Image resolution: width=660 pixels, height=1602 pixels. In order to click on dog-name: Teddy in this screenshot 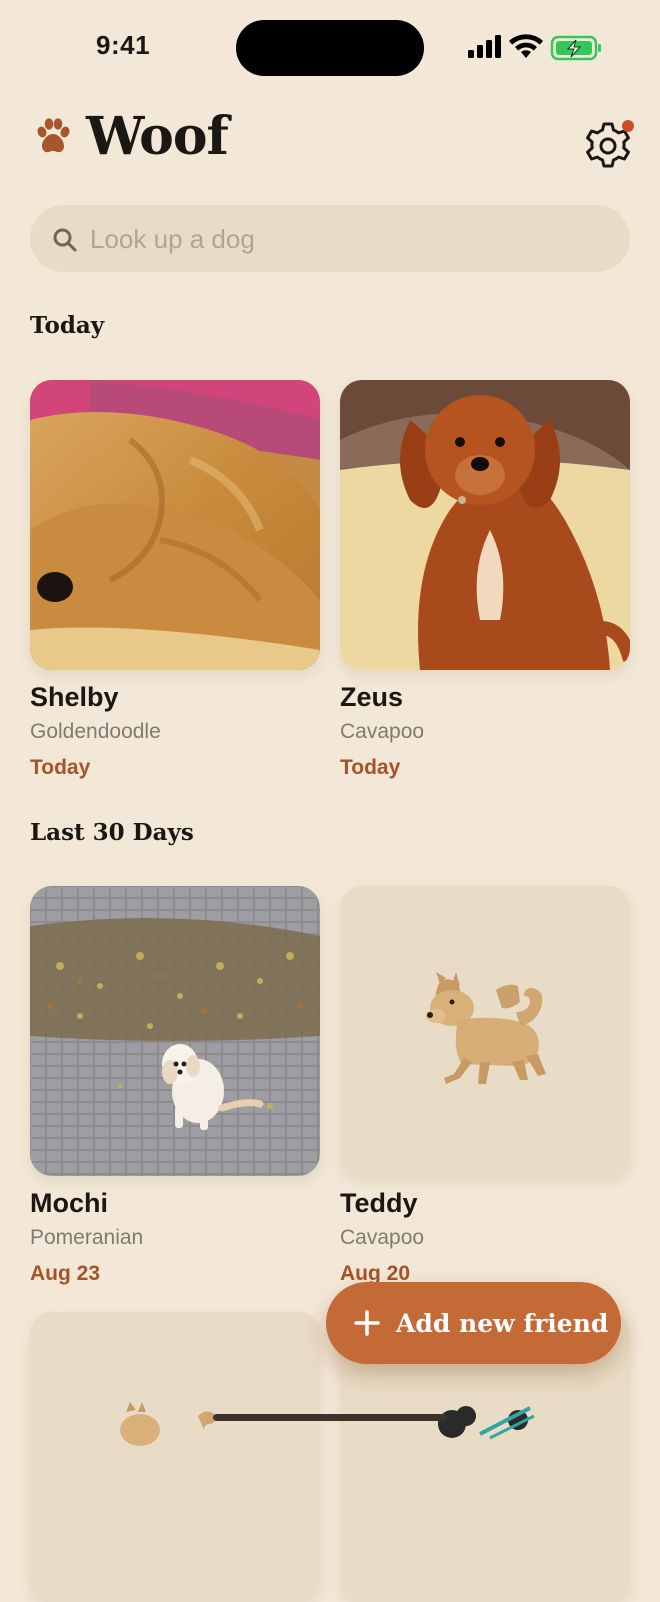, I will do `click(379, 1203)`.